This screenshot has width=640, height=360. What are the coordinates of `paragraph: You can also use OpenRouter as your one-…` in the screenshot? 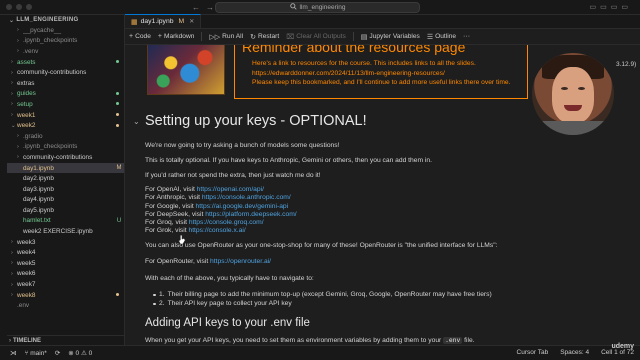 It's located at (321, 245).